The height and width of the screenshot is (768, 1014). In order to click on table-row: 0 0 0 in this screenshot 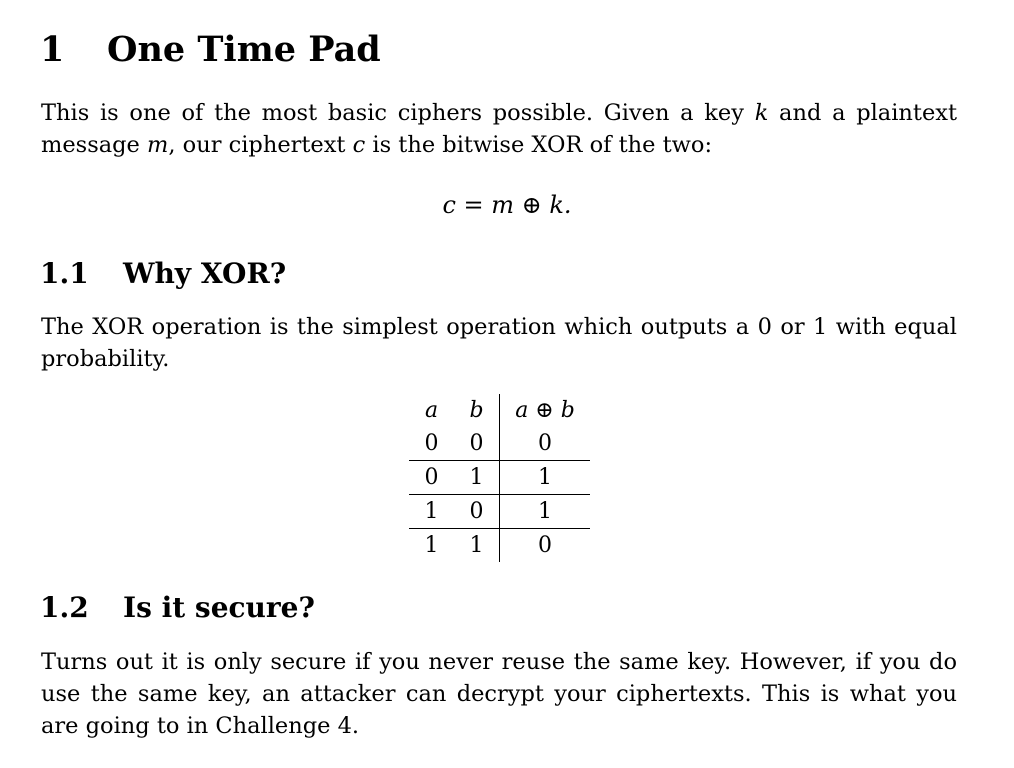, I will do `click(499, 444)`.